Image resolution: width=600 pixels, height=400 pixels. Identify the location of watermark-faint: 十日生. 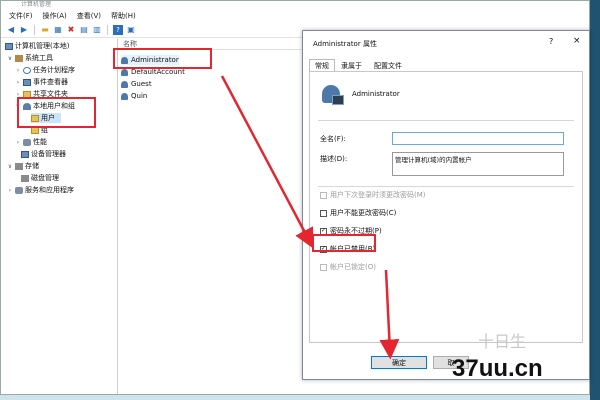
(502, 342).